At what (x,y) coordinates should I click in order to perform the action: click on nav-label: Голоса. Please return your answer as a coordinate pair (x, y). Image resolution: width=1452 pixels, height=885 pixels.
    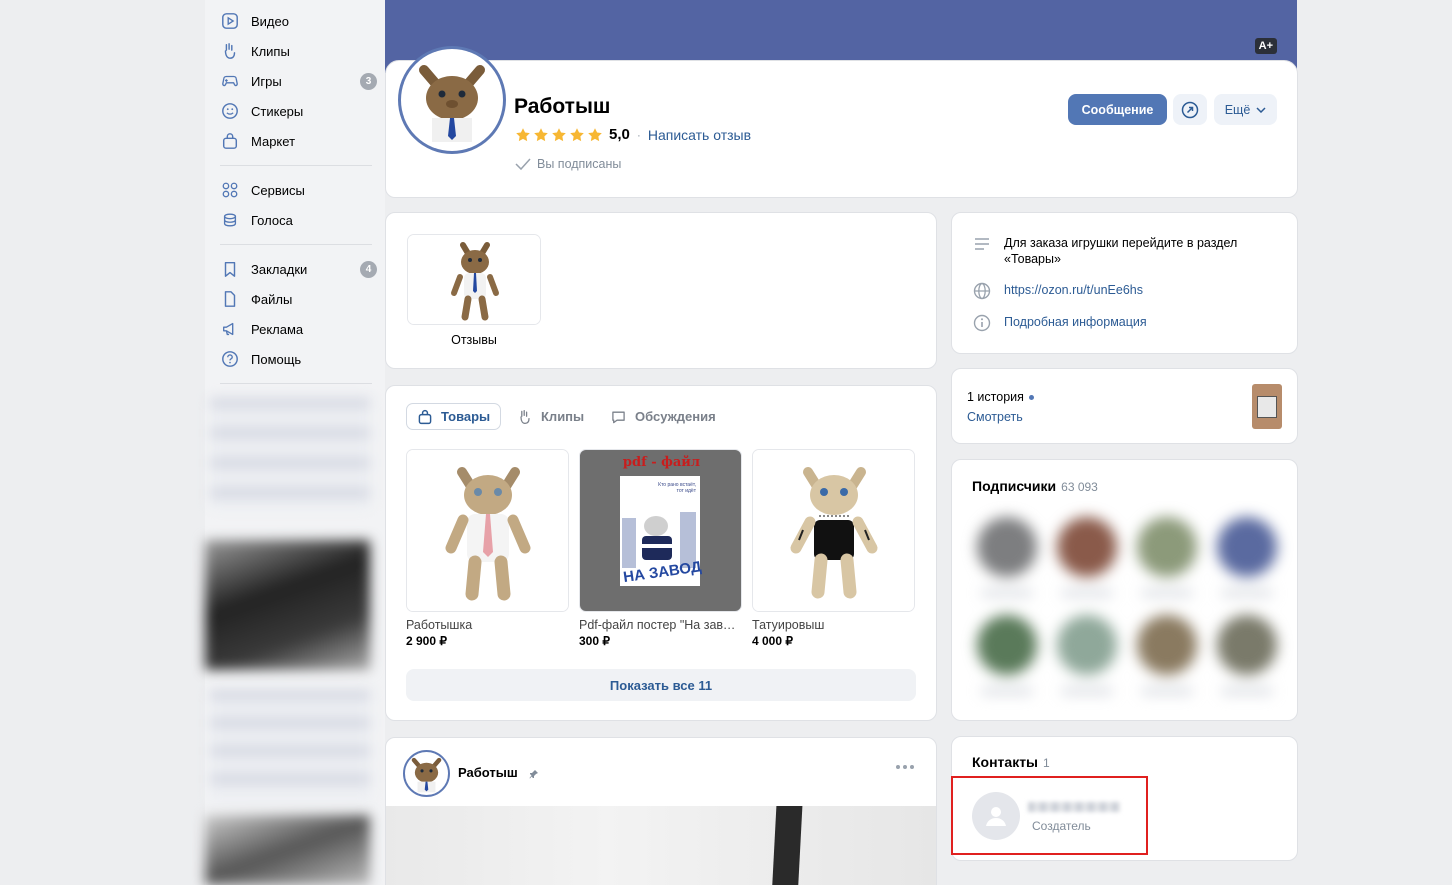
    Looking at the image, I should click on (272, 220).